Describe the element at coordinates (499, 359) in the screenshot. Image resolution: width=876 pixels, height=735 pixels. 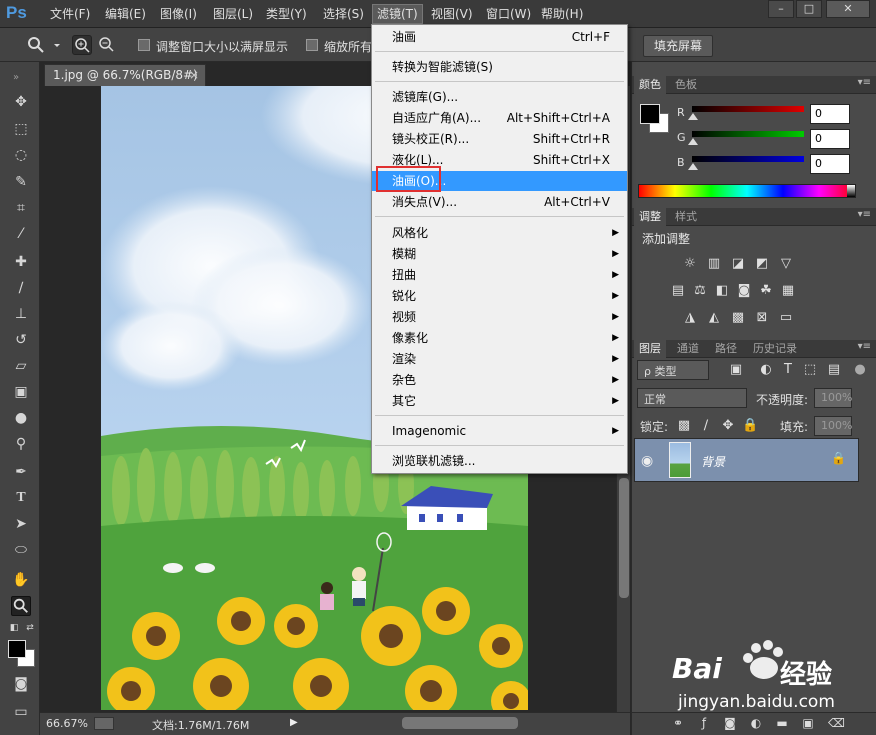
I see `menu-item-render: 渲染 ▶` at that location.